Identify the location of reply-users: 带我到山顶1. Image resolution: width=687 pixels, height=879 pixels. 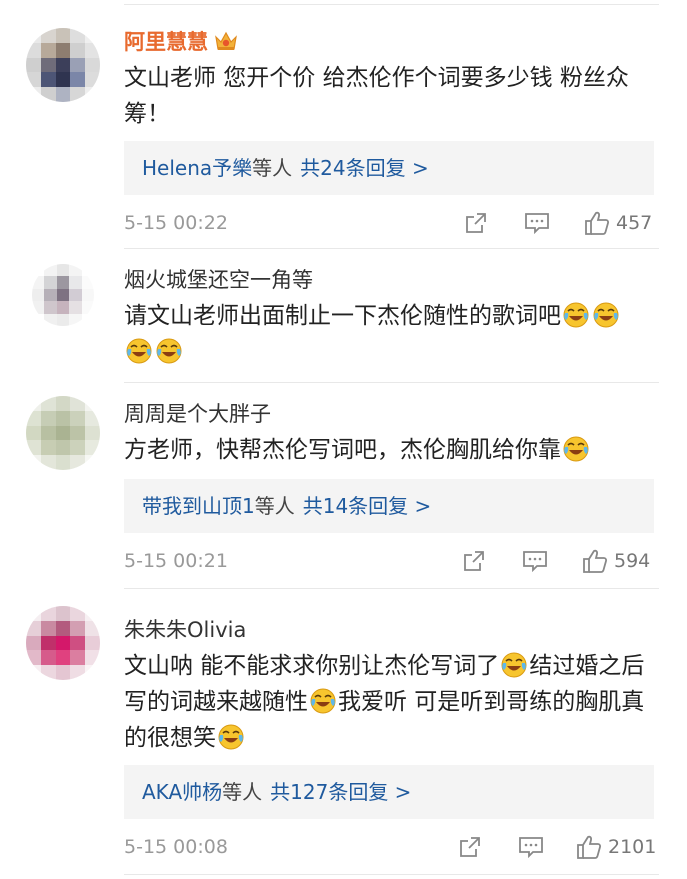
(198, 506).